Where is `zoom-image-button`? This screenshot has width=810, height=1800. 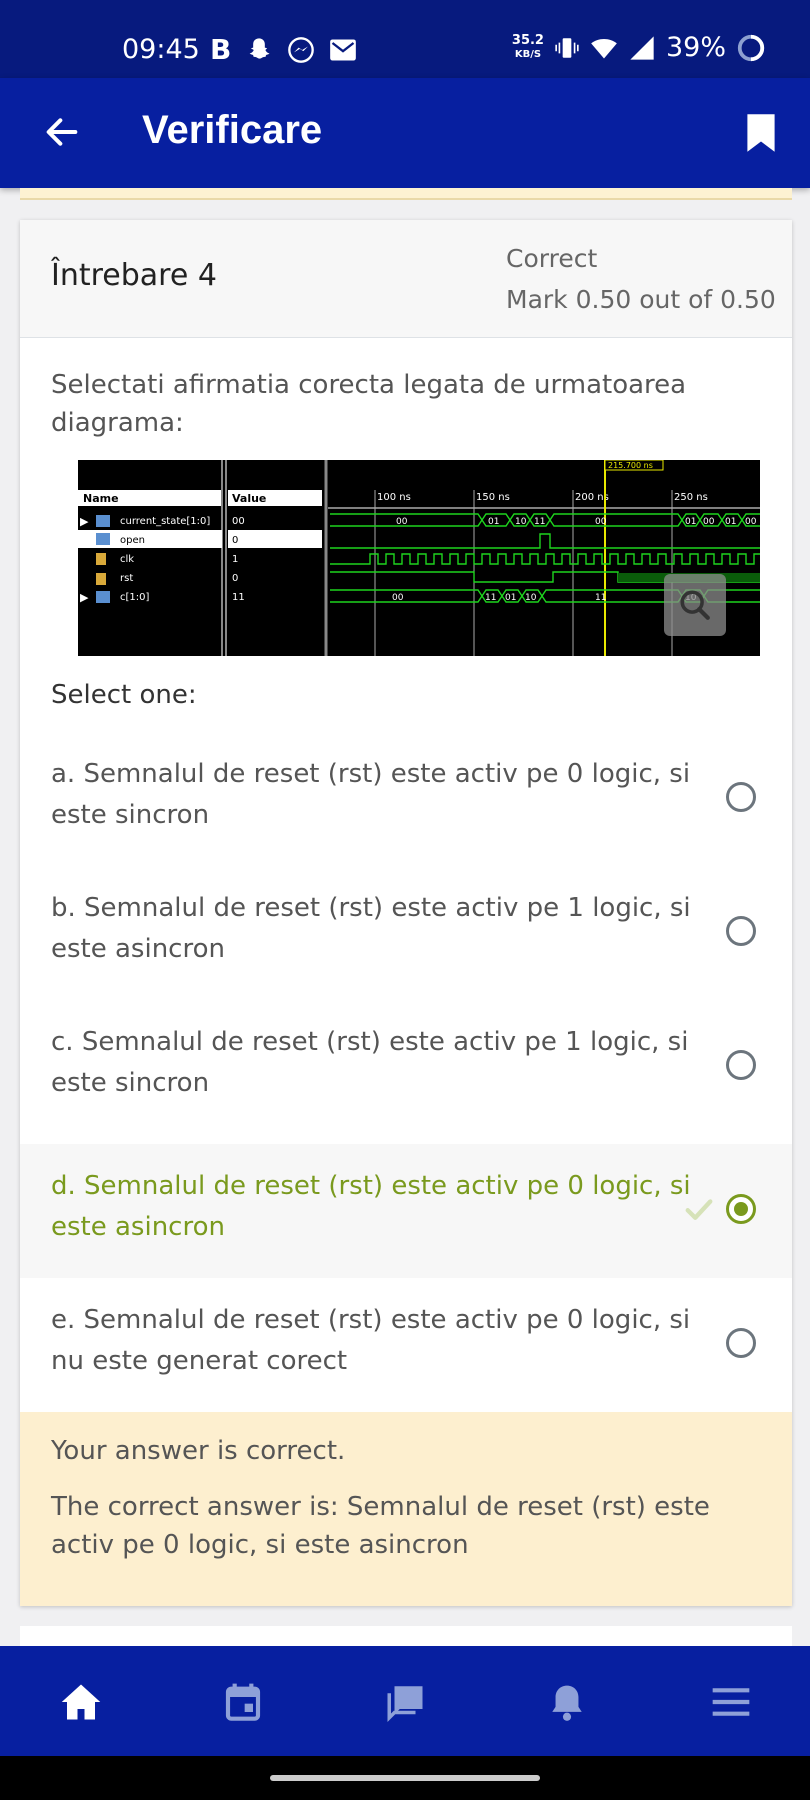 zoom-image-button is located at coordinates (695, 605).